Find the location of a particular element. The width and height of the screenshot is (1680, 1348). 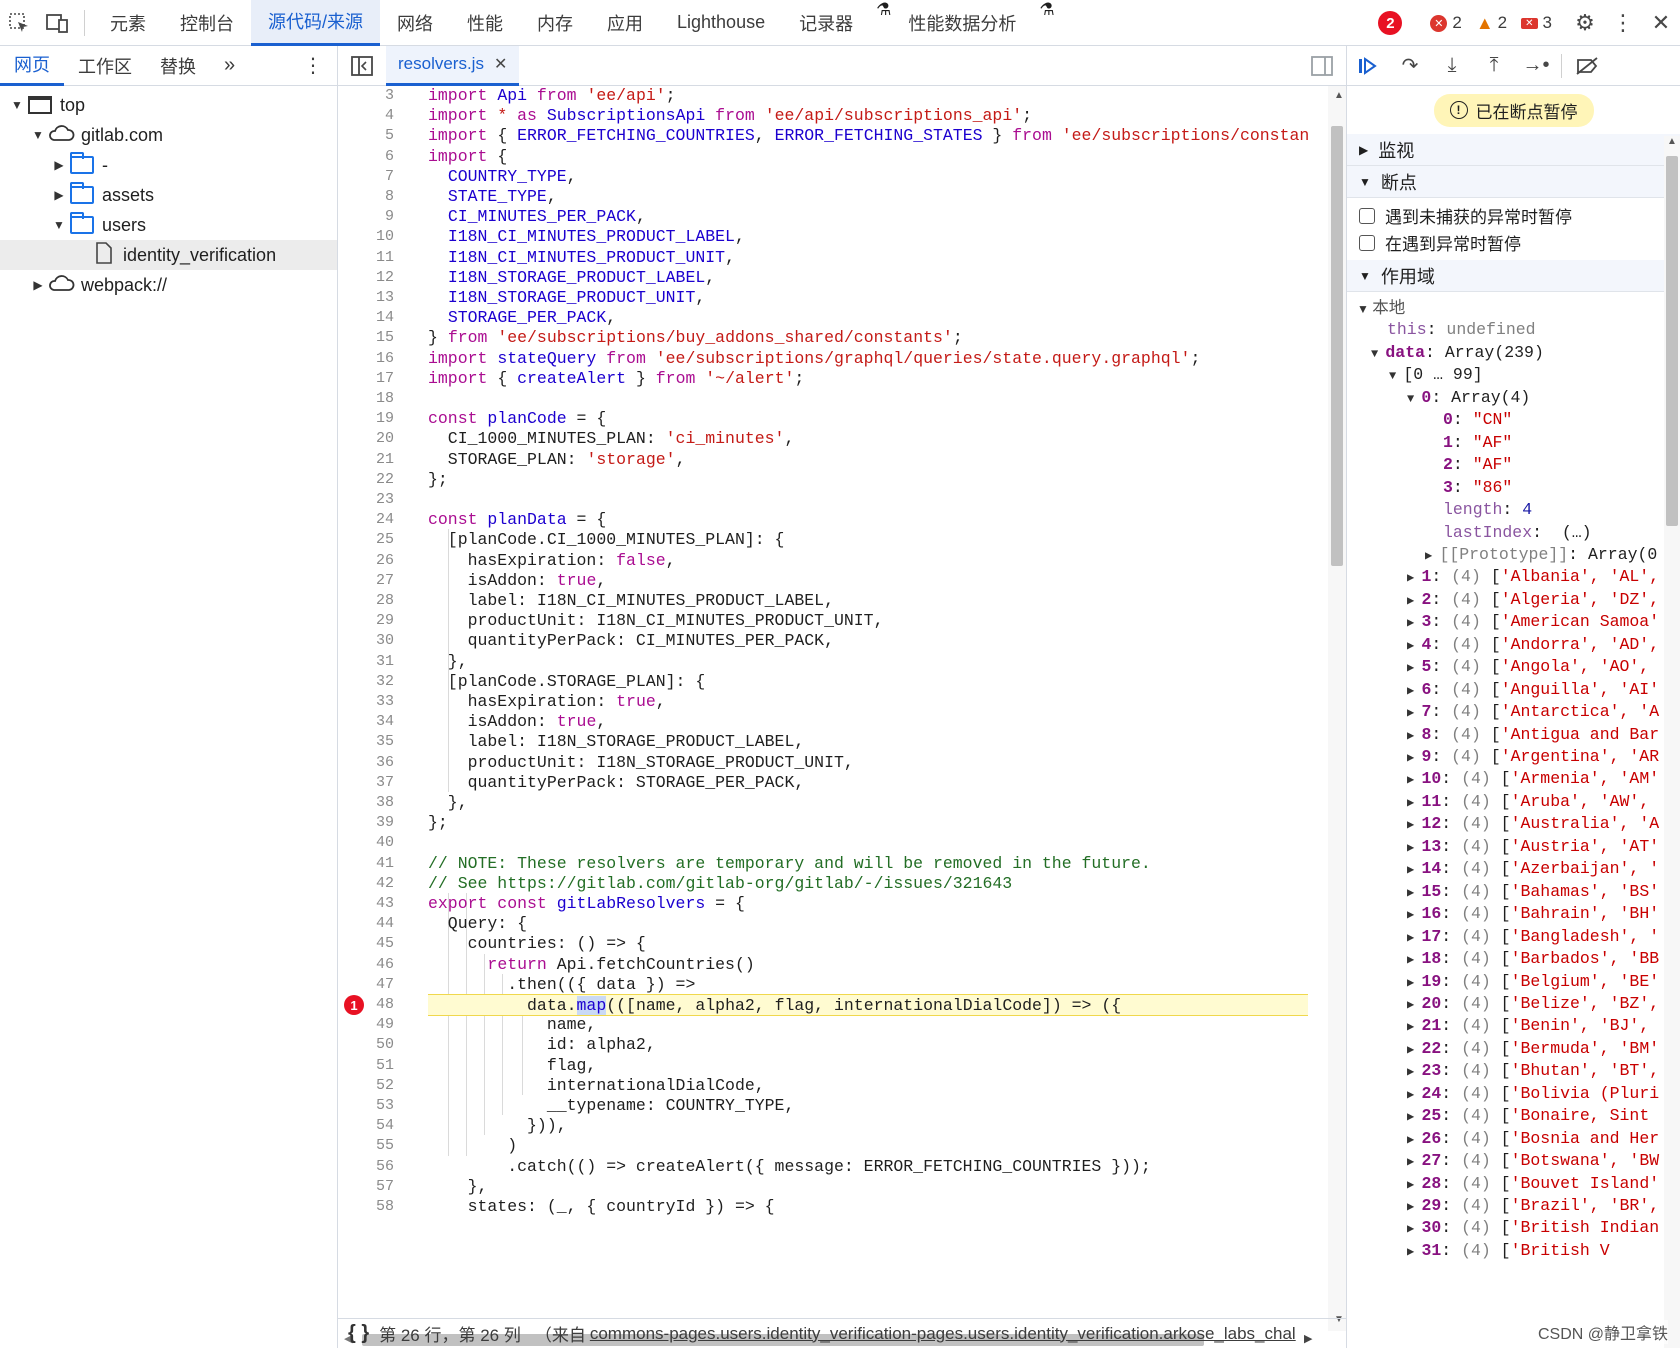

close-icon: ✕ is located at coordinates (1661, 23).